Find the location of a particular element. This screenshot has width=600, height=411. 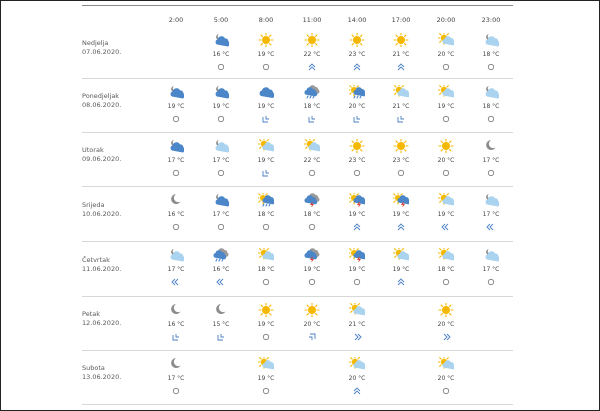

day-date: 08.06.2020. is located at coordinates (102, 105).